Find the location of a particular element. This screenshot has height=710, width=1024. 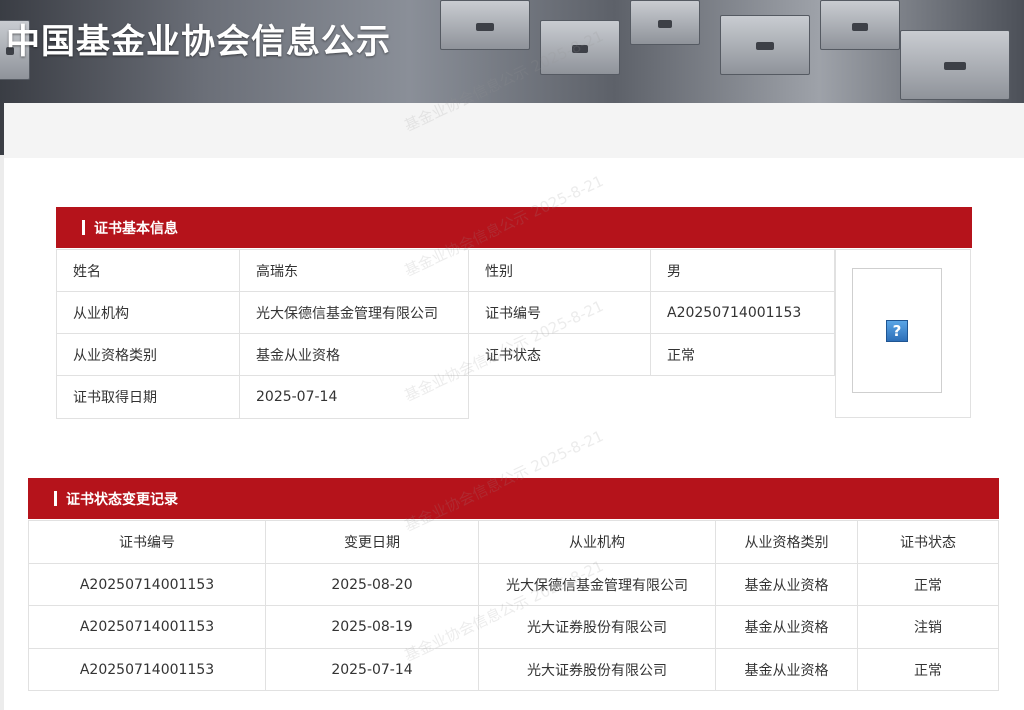

col-header-qual-type: 从业资格类别 is located at coordinates (786, 542).